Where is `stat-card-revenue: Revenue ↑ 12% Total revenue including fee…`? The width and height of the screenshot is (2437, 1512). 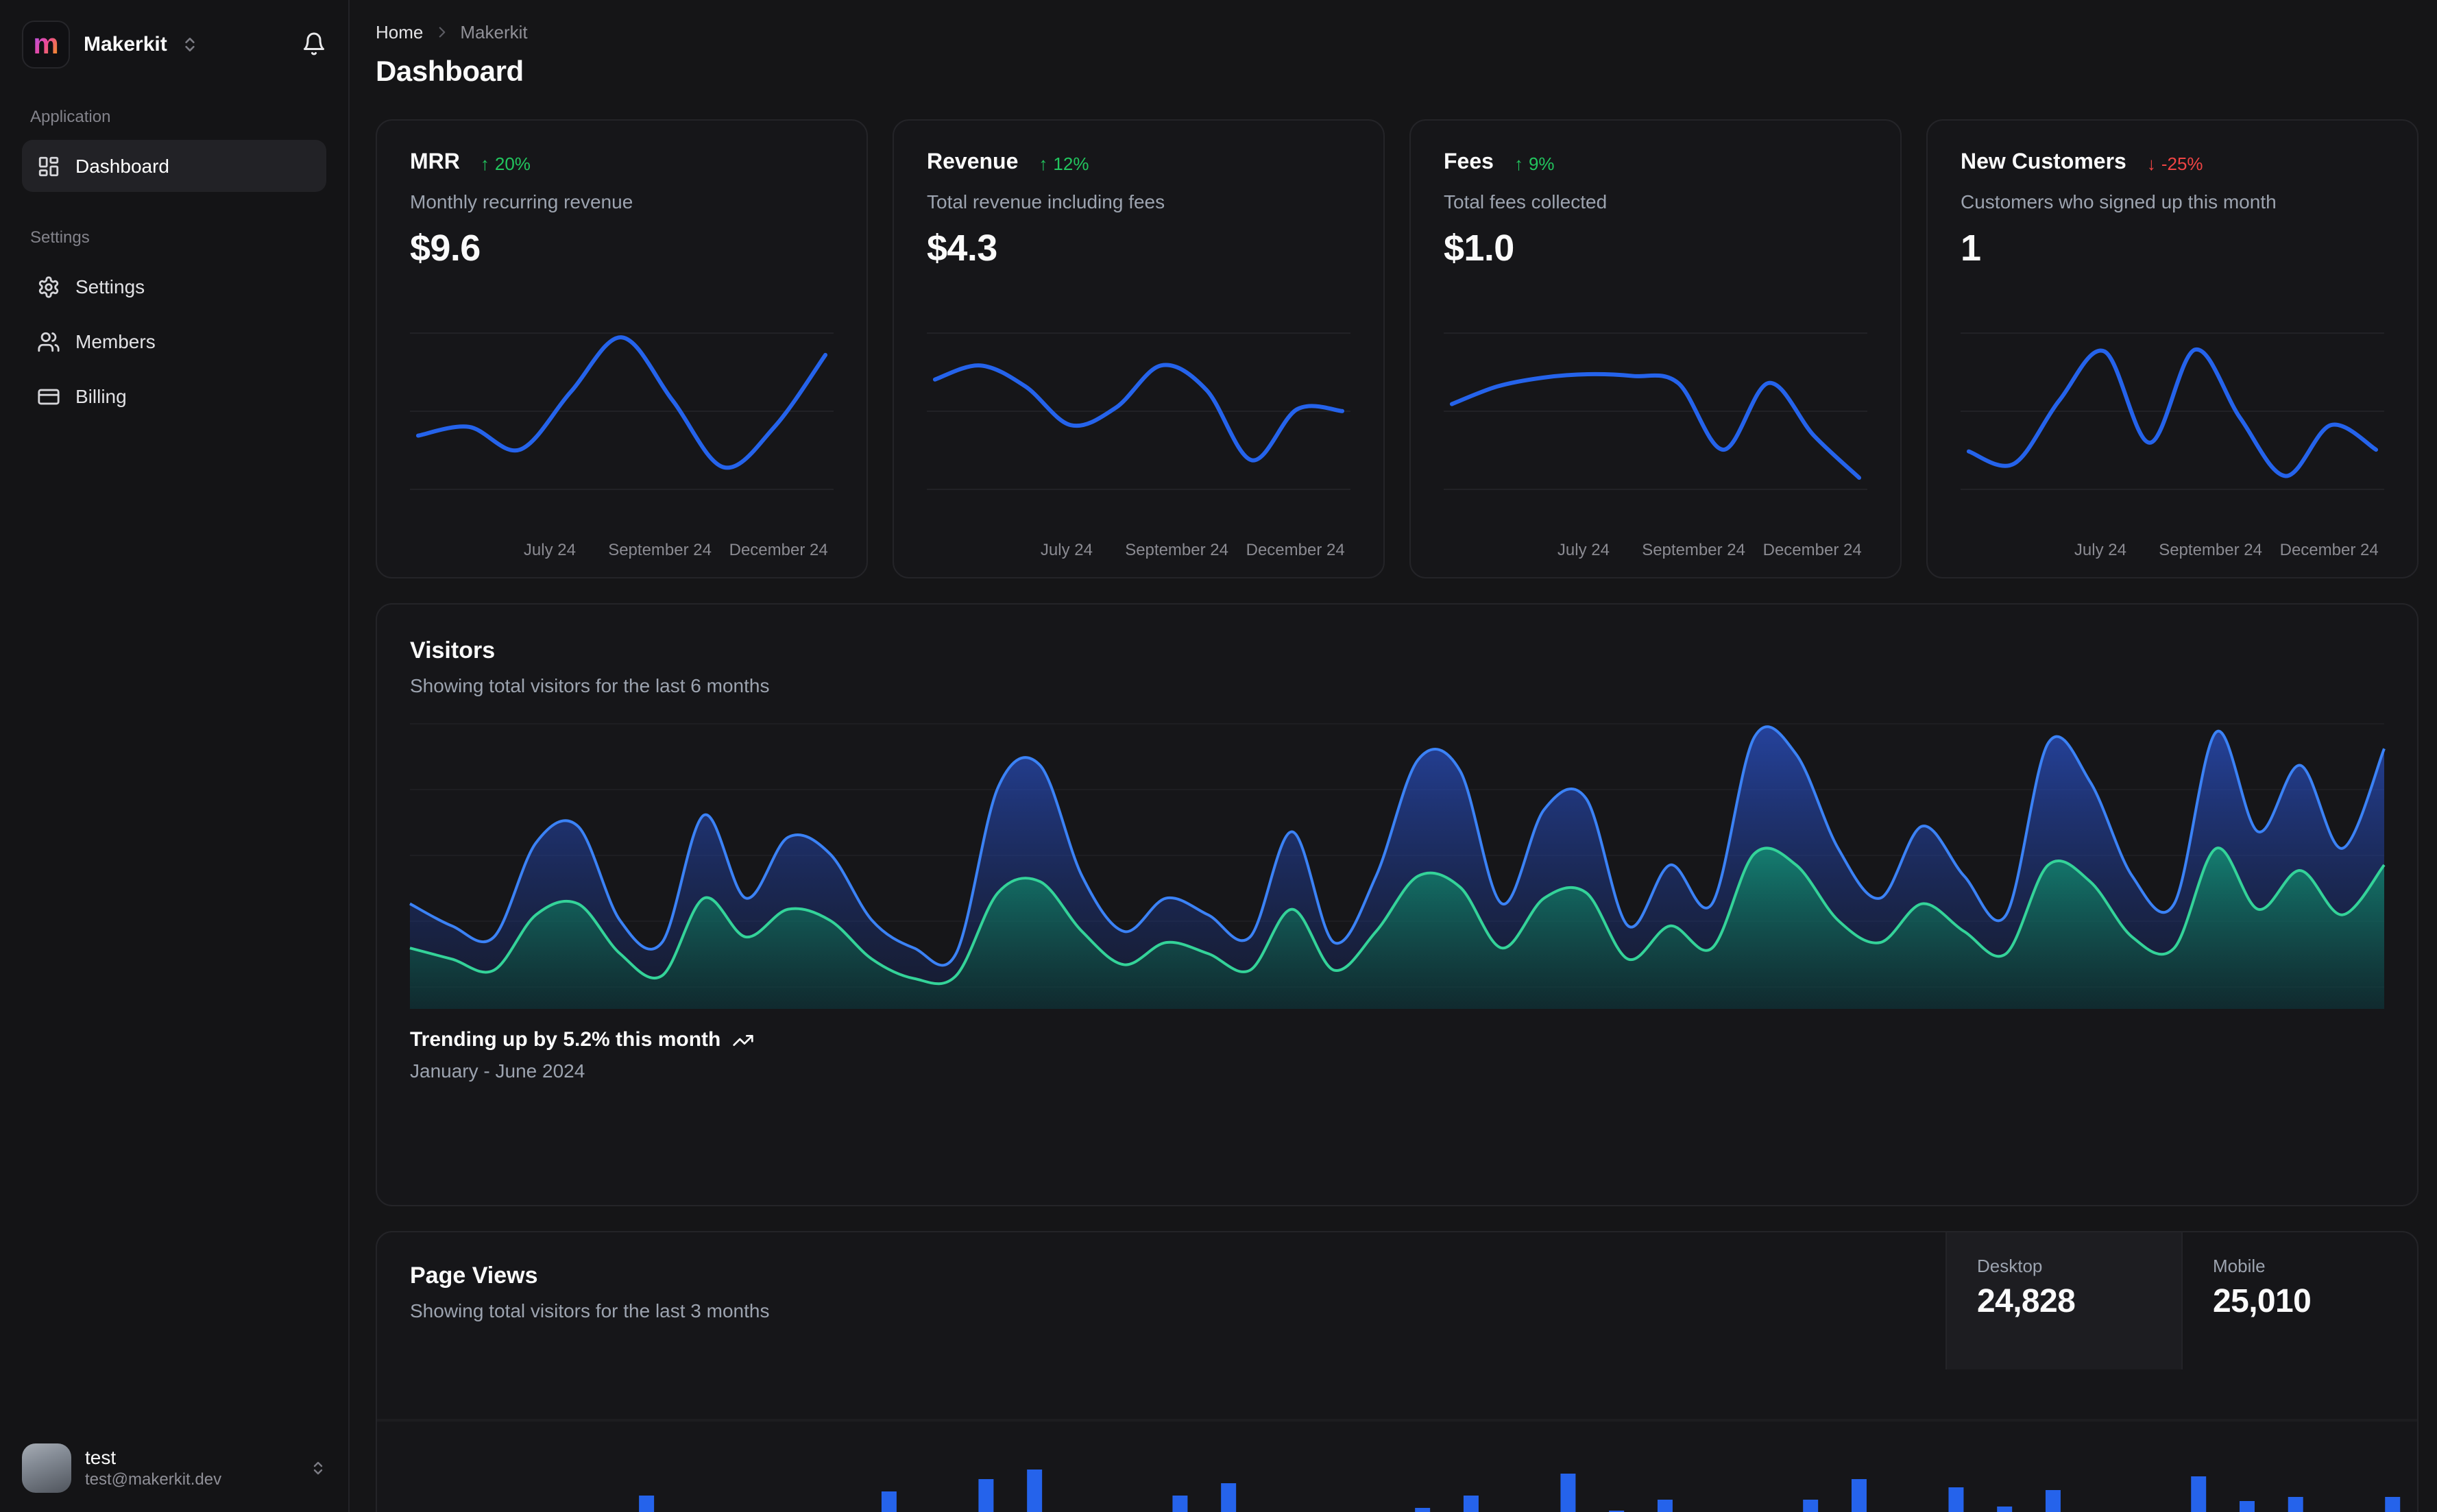 stat-card-revenue: Revenue ↑ 12% Total revenue including fee… is located at coordinates (1139, 349).